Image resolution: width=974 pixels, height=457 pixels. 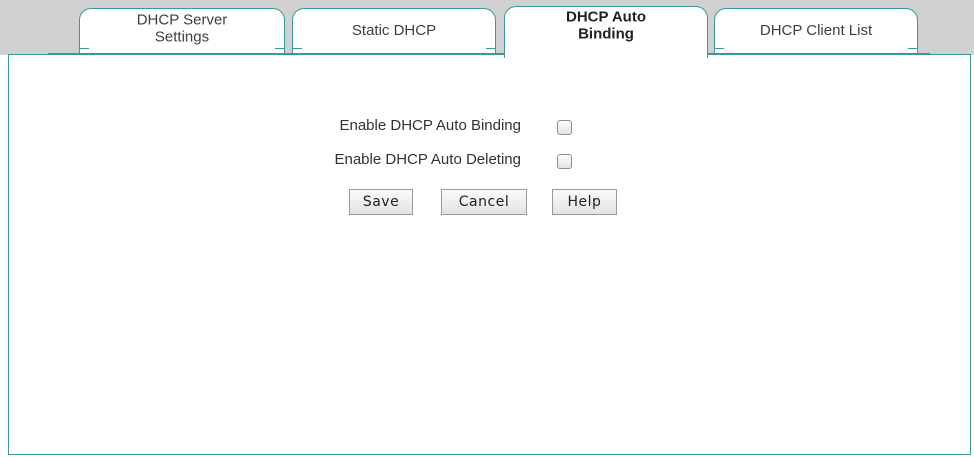 I want to click on save-button: Save, so click(x=381, y=202).